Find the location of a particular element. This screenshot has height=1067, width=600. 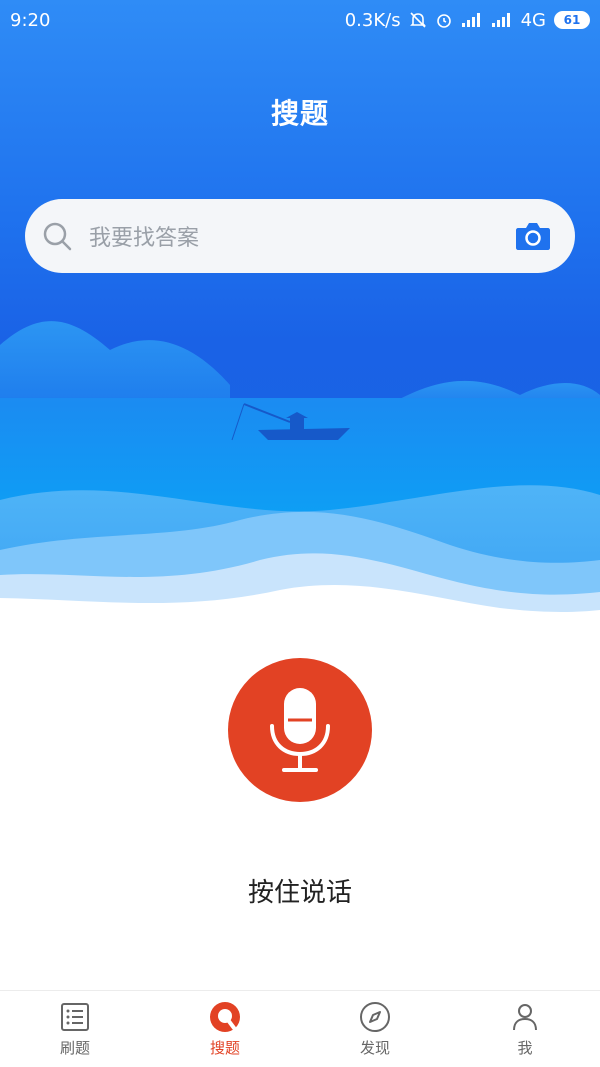

microphone-icon is located at coordinates (300, 730).